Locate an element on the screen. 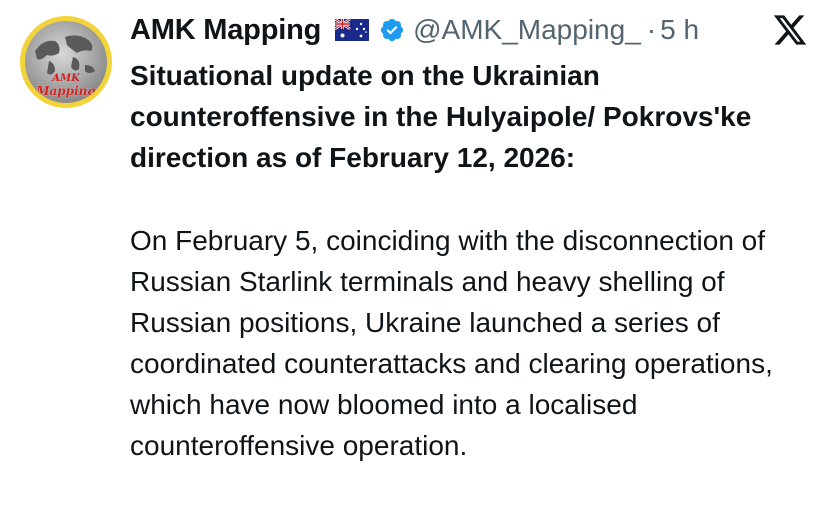  display-name: AMK Mapping is located at coordinates (225, 30).